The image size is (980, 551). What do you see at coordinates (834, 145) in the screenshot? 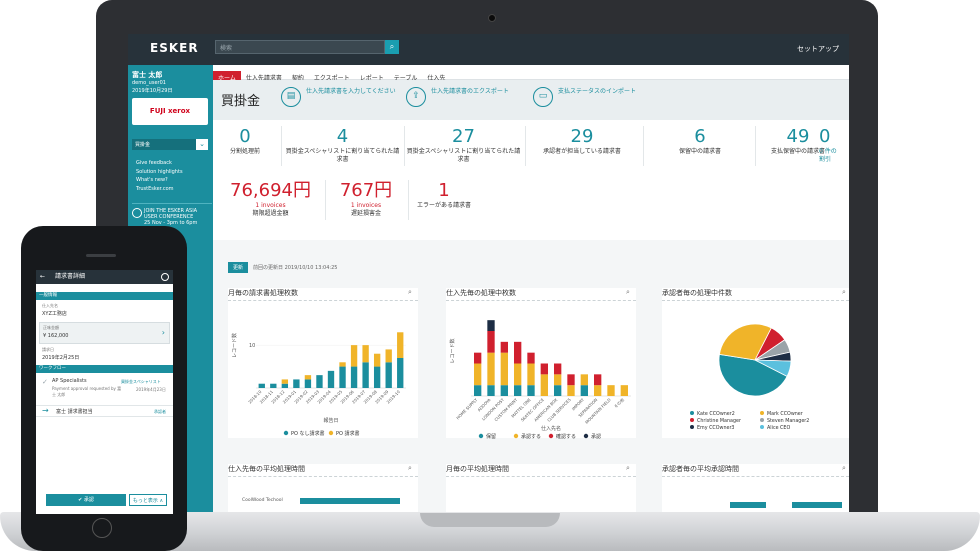
I see `kpi-tile: 00 件の 割引` at bounding box center [834, 145].